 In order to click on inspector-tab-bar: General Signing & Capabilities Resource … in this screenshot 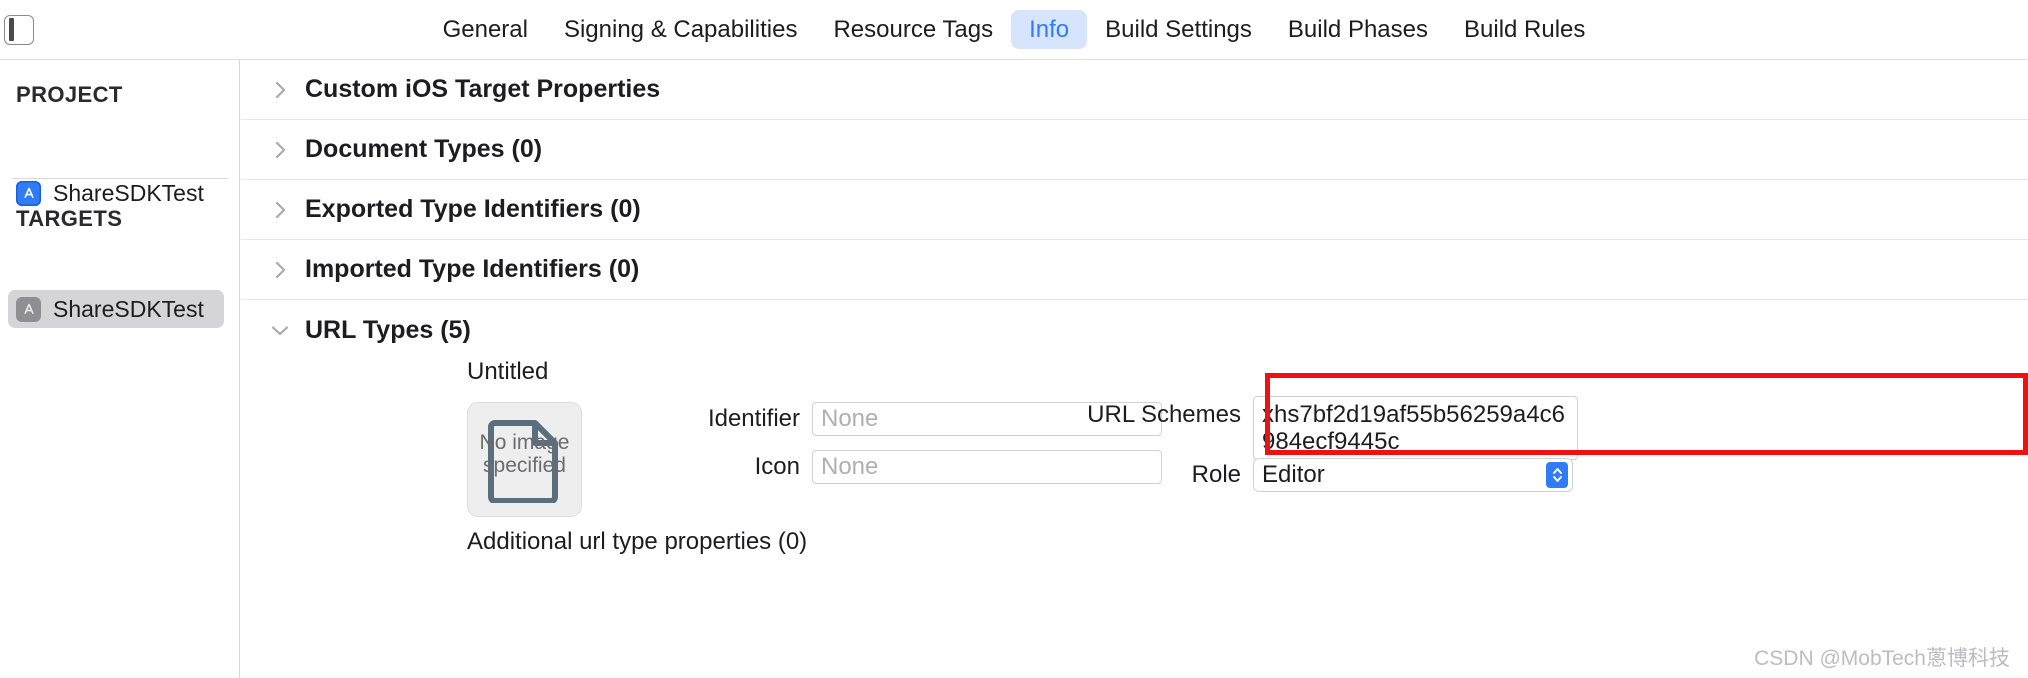, I will do `click(1014, 29)`.